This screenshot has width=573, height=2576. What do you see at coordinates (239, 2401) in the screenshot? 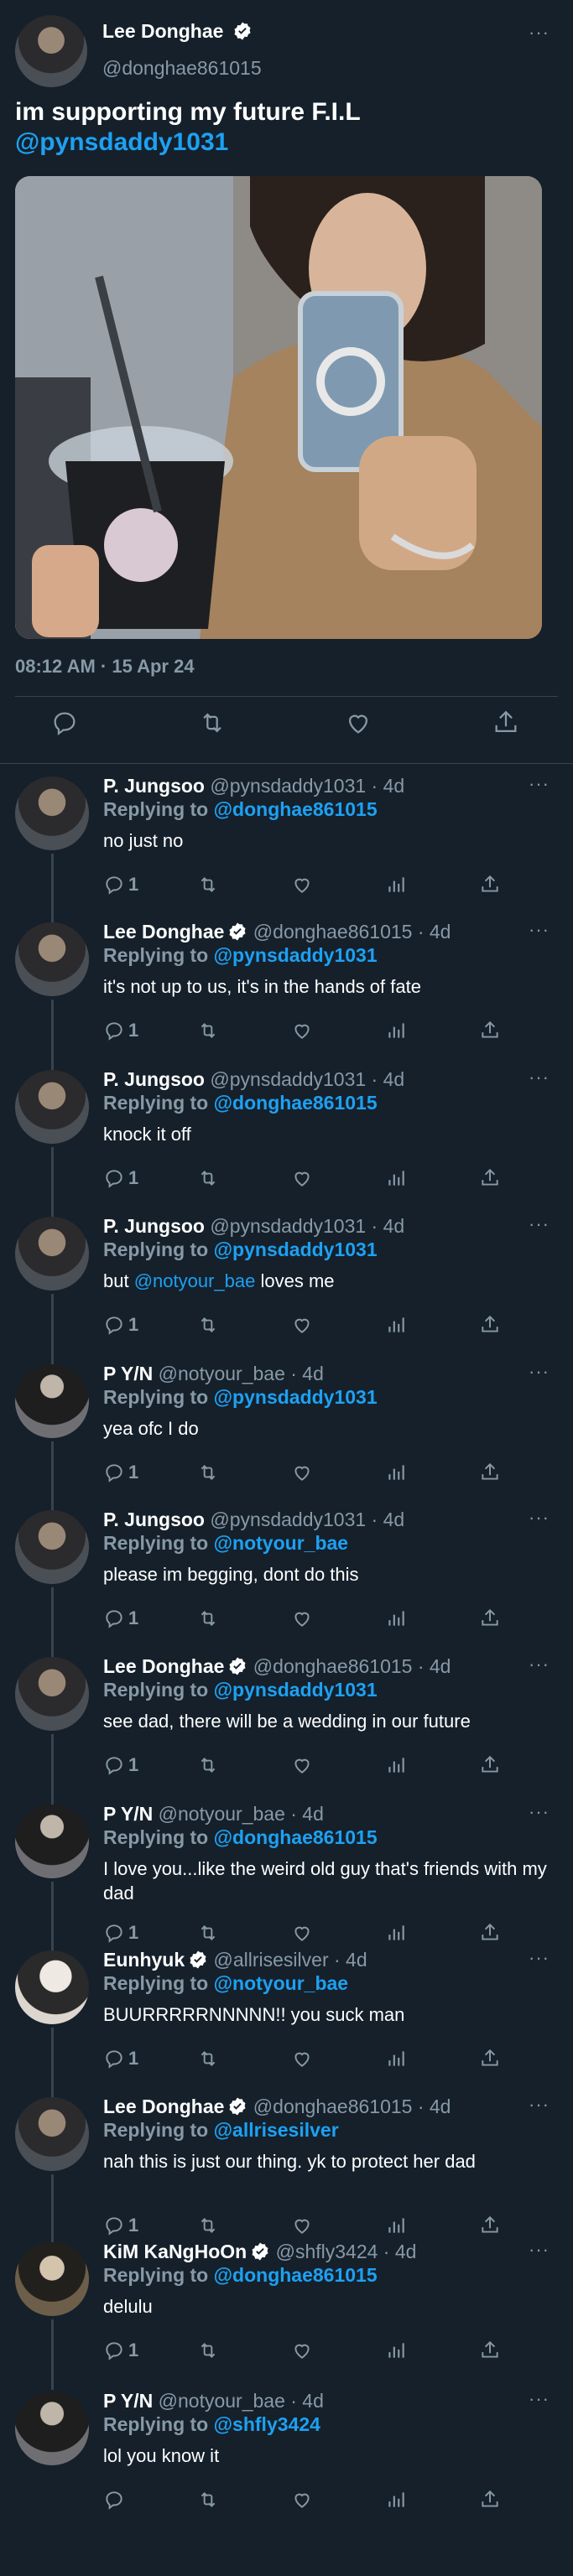
I see `reply-author-handle: @notyour_bae · 4d` at bounding box center [239, 2401].